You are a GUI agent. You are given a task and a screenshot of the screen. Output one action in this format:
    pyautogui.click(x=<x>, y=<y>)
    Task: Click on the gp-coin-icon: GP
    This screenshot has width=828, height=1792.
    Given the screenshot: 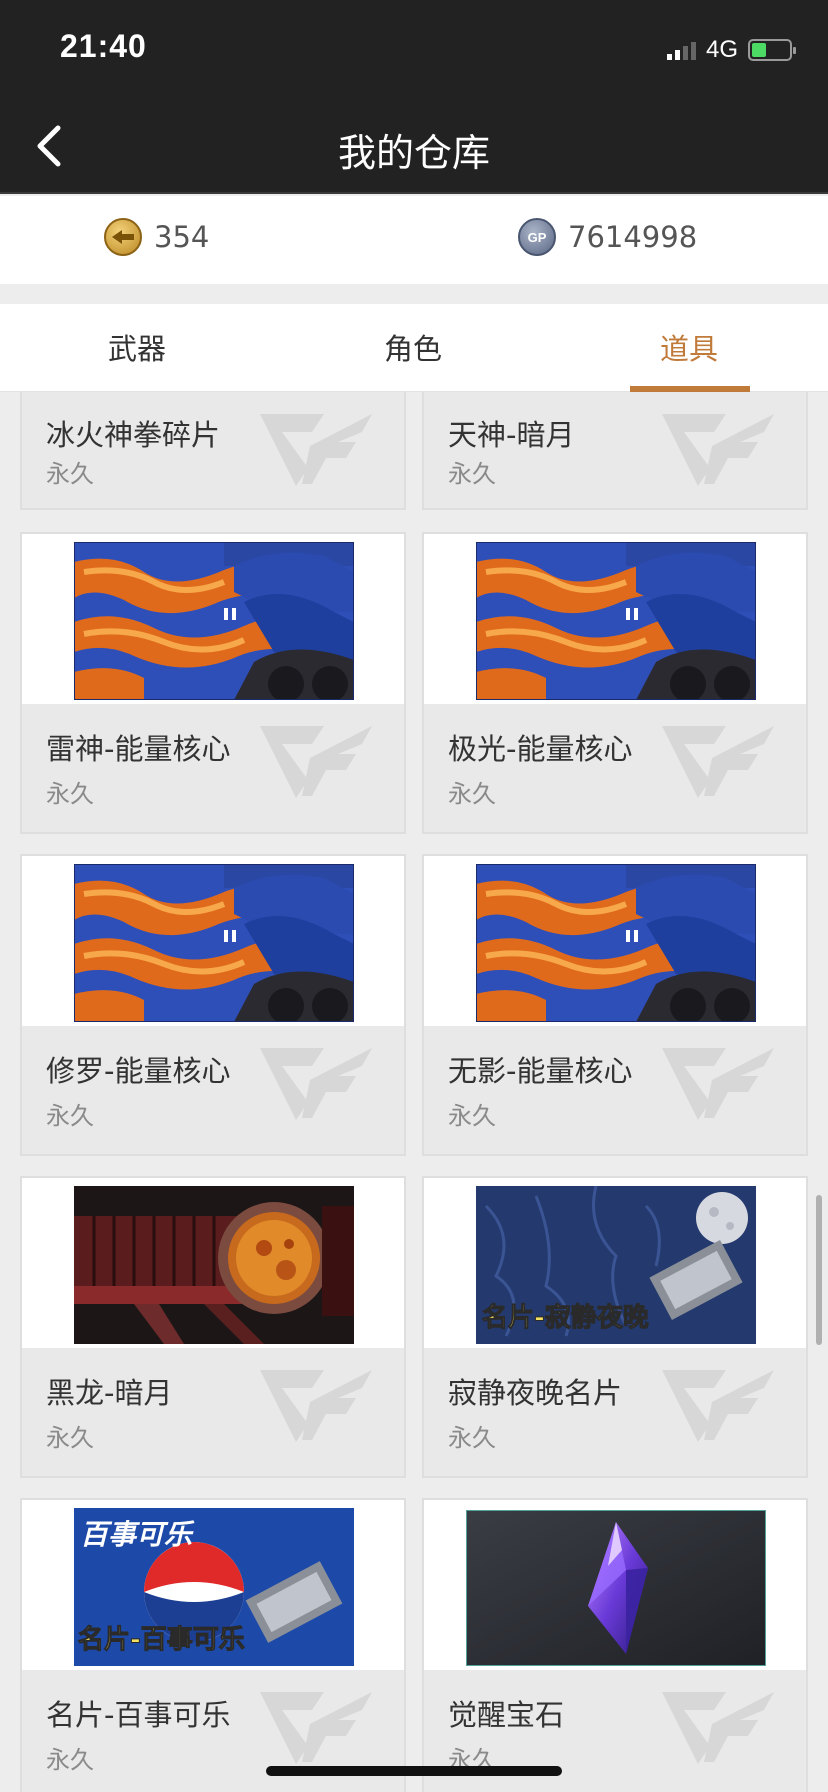 What is the action you would take?
    pyautogui.click(x=537, y=237)
    